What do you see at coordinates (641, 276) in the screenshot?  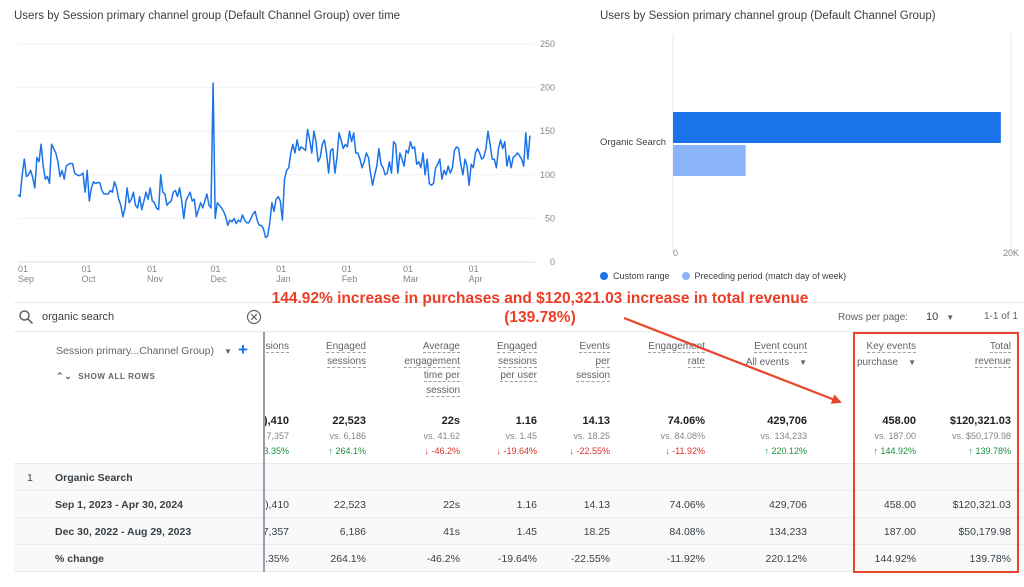 I see `legend-label: Custom range` at bounding box center [641, 276].